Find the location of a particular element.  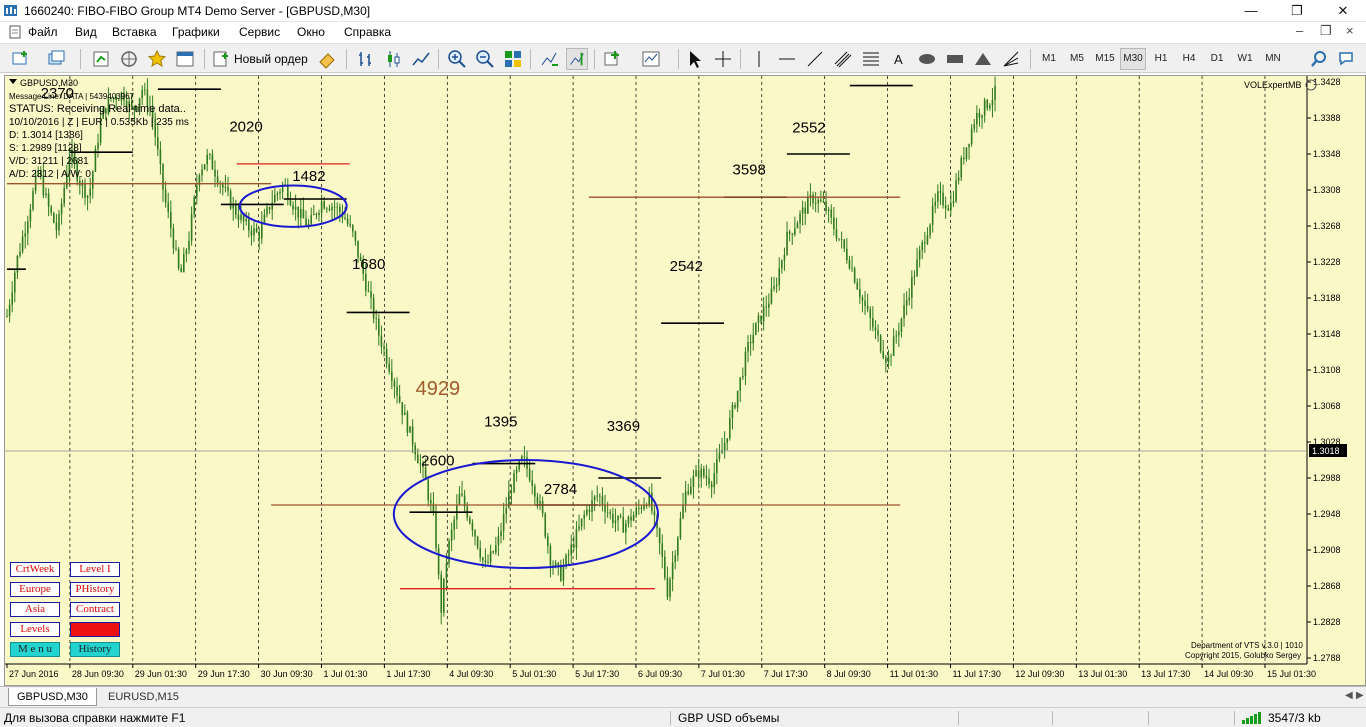

tab-eurusd-m15: EURUSD,M15 is located at coordinates (143, 697).